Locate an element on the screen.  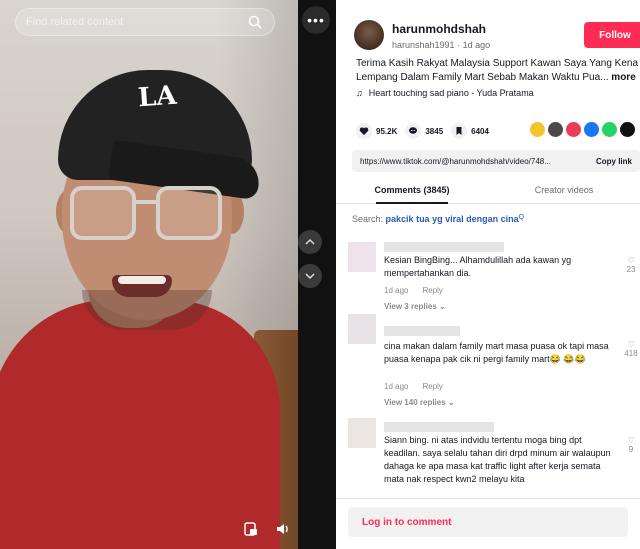
related-search-input: Find related content is located at coordinates (145, 22).